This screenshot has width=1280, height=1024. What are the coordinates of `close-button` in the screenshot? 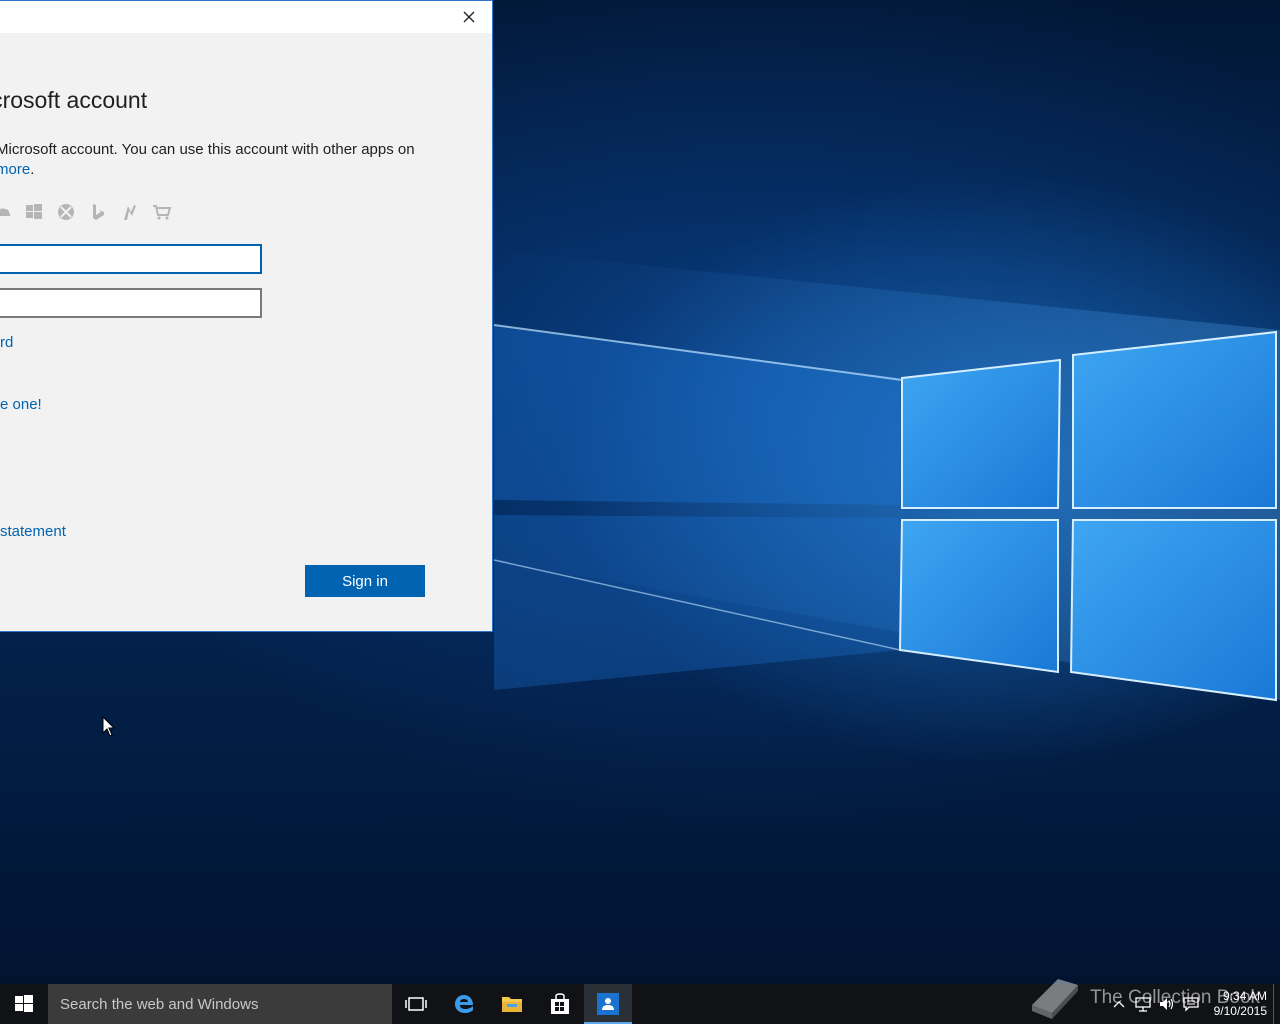 It's located at (469, 17).